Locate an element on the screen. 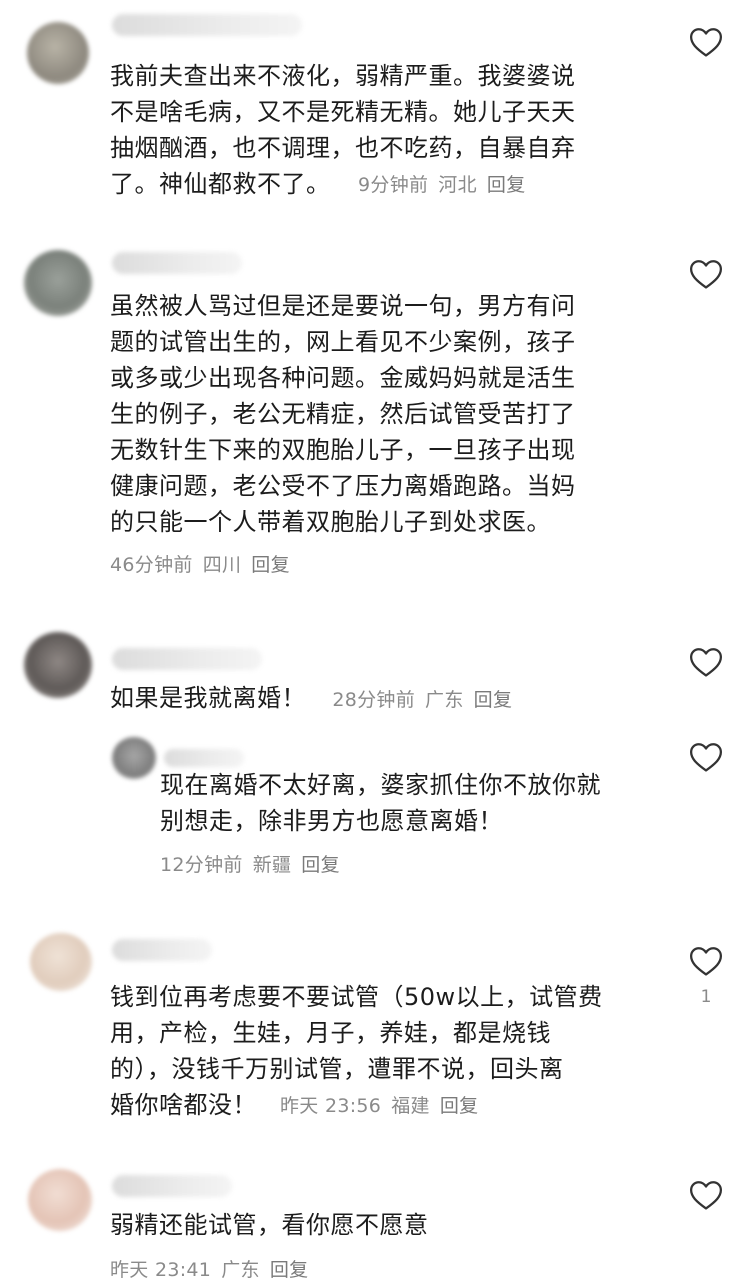 This screenshot has width=753, height=1282. comment-line: 如果是我就离婚！ 28分钟前 广东 回复 is located at coordinates (316, 698).